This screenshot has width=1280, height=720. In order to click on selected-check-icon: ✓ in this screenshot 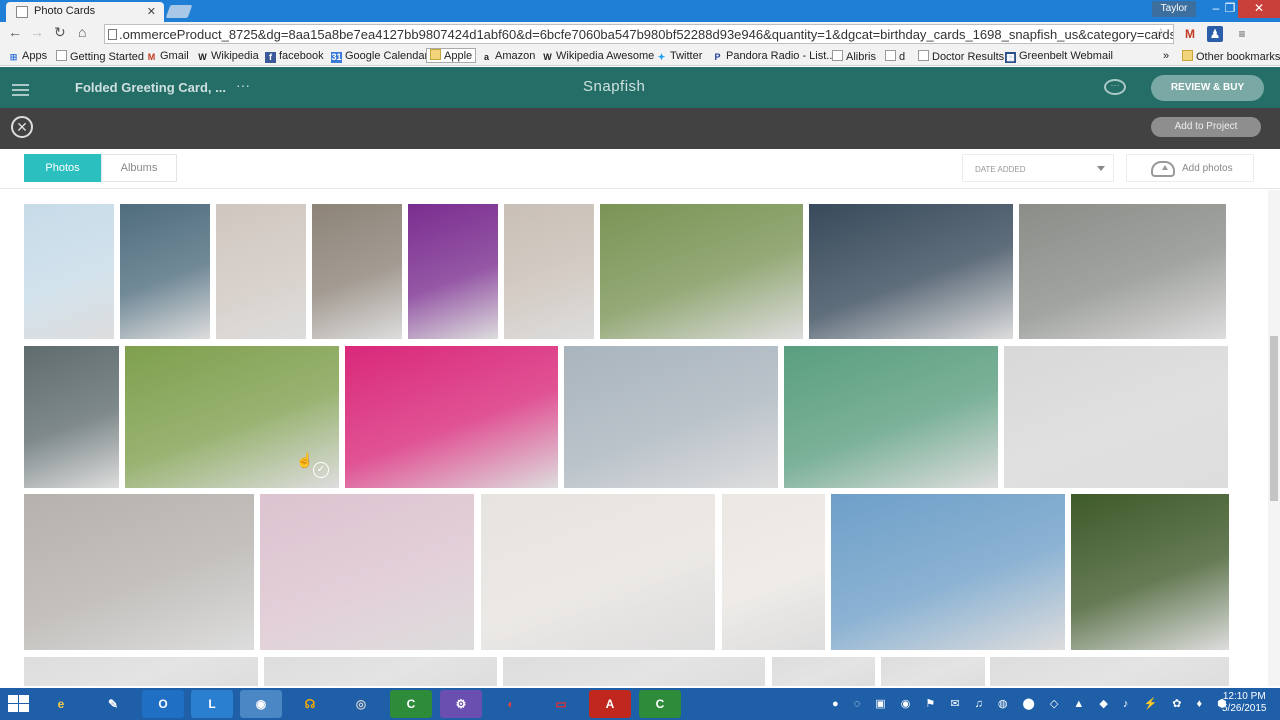, I will do `click(321, 470)`.